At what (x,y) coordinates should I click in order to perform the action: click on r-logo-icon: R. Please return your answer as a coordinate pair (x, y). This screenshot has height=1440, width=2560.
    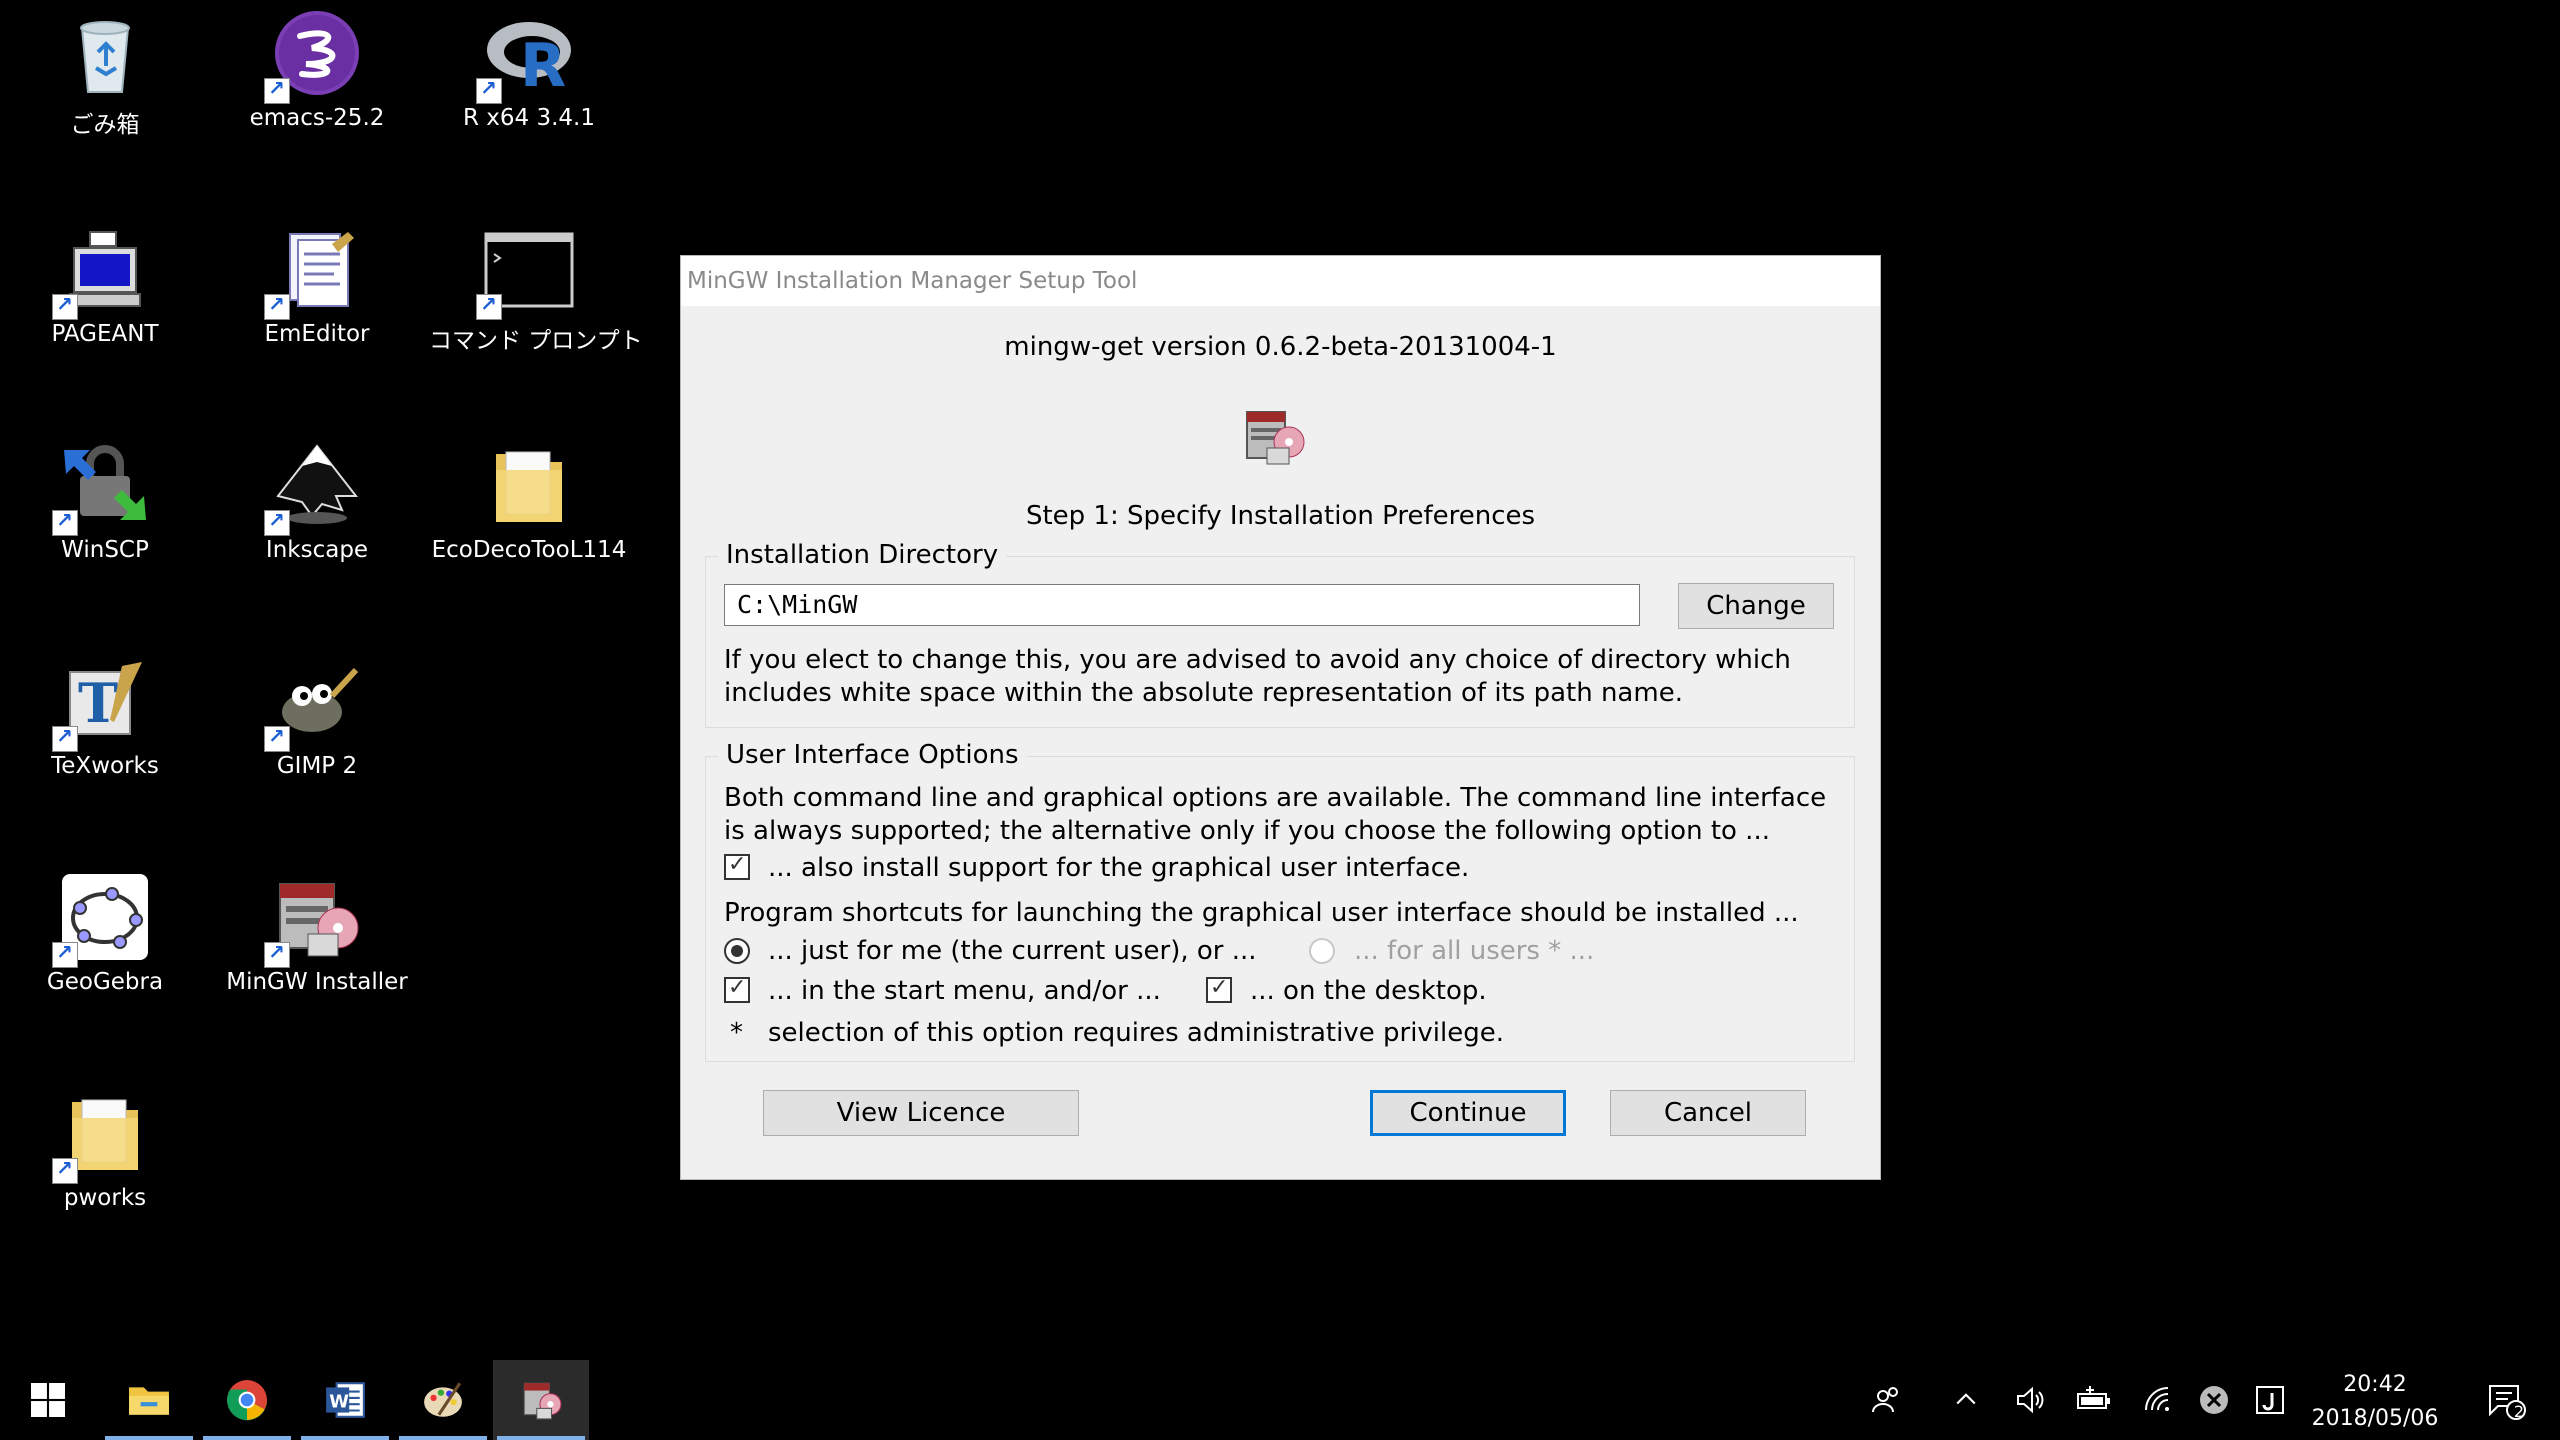
    Looking at the image, I should click on (525, 56).